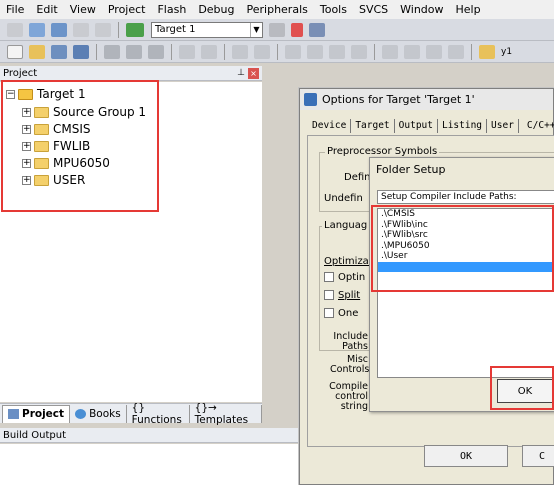 The width and height of the screenshot is (554, 485). What do you see at coordinates (468, 9) in the screenshot?
I see `menu-help: Help` at bounding box center [468, 9].